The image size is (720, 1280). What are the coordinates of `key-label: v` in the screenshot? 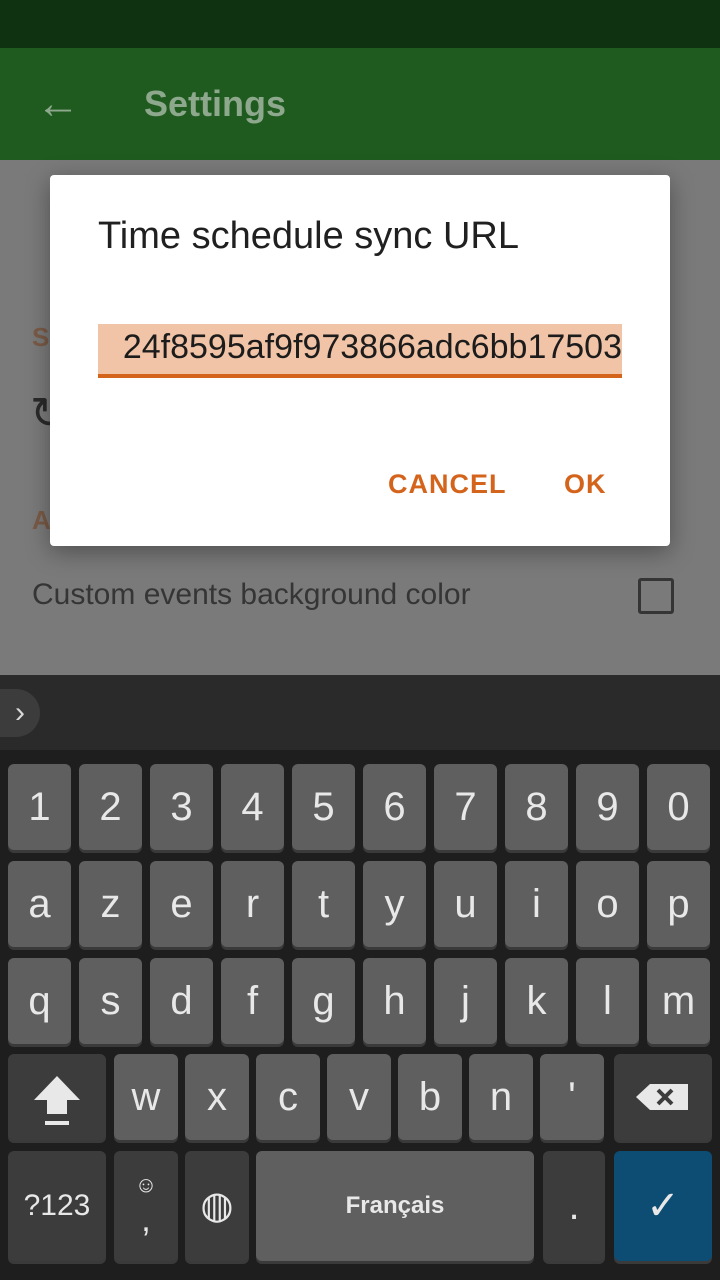 It's located at (359, 1097).